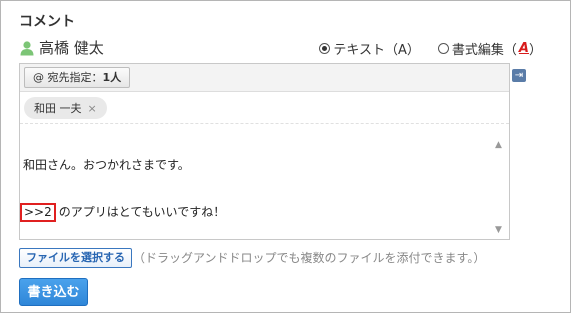 Image resolution: width=571 pixels, height=313 pixels. I want to click on mode-rich-radio: 書式編集（ A）, so click(489, 48).